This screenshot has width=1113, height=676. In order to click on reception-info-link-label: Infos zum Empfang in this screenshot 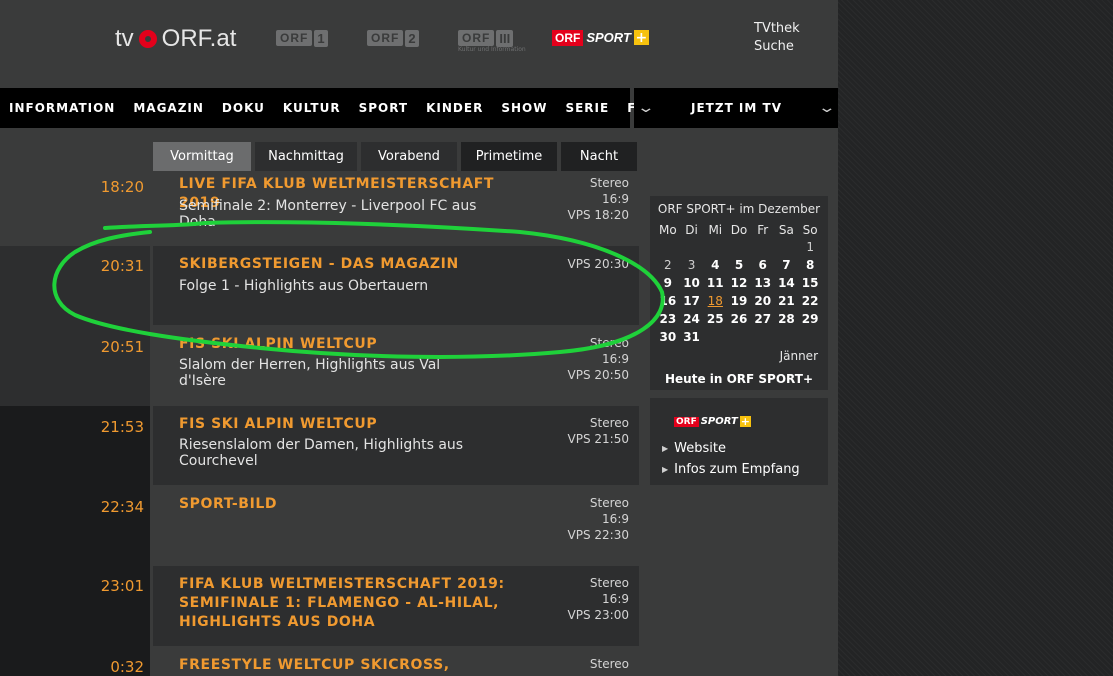, I will do `click(737, 469)`.